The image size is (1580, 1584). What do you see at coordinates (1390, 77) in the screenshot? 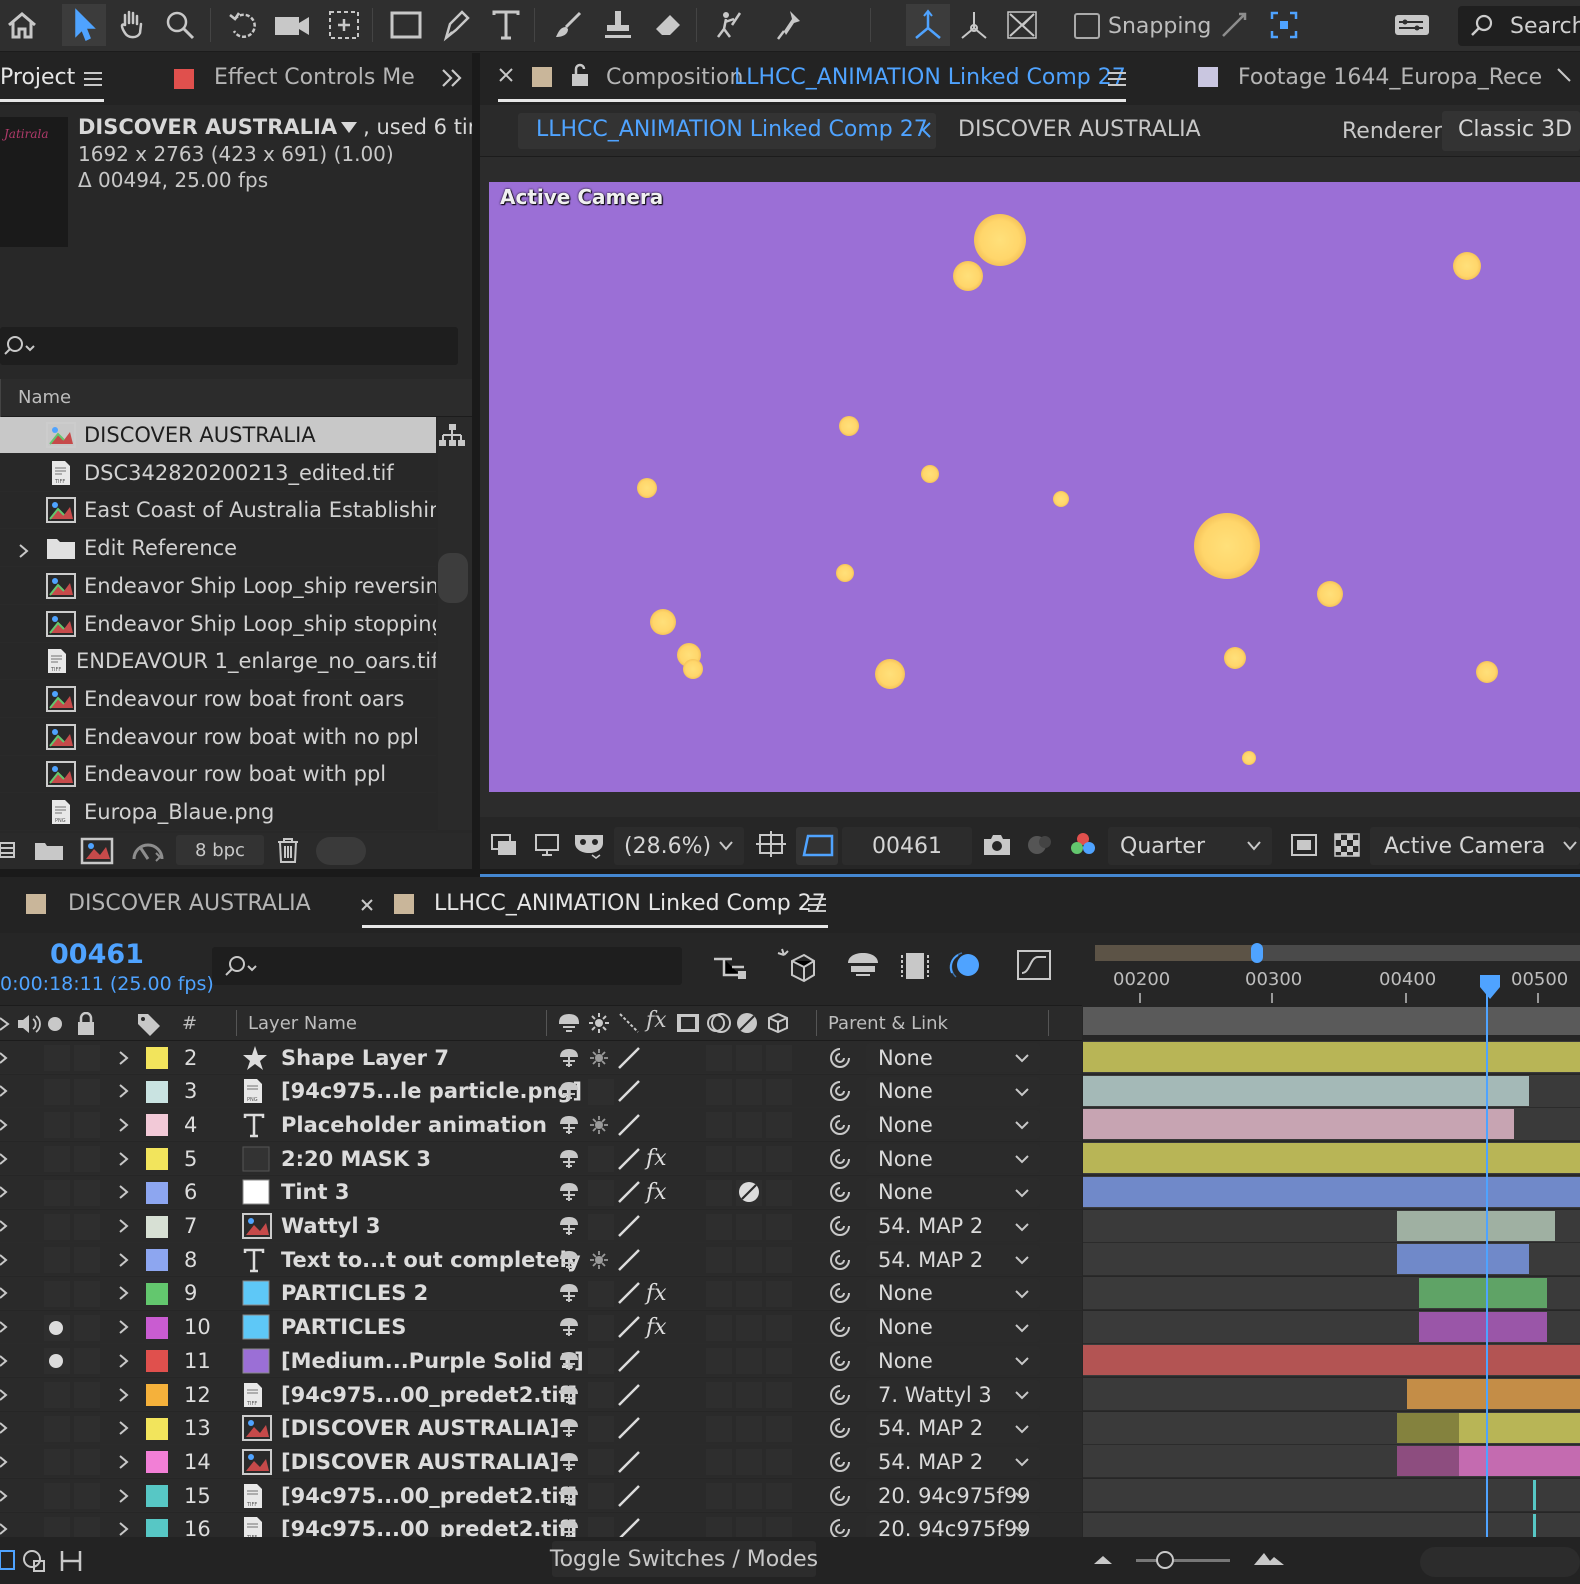
I see `tab-footage: Footage 1644_Europa_Rece` at bounding box center [1390, 77].